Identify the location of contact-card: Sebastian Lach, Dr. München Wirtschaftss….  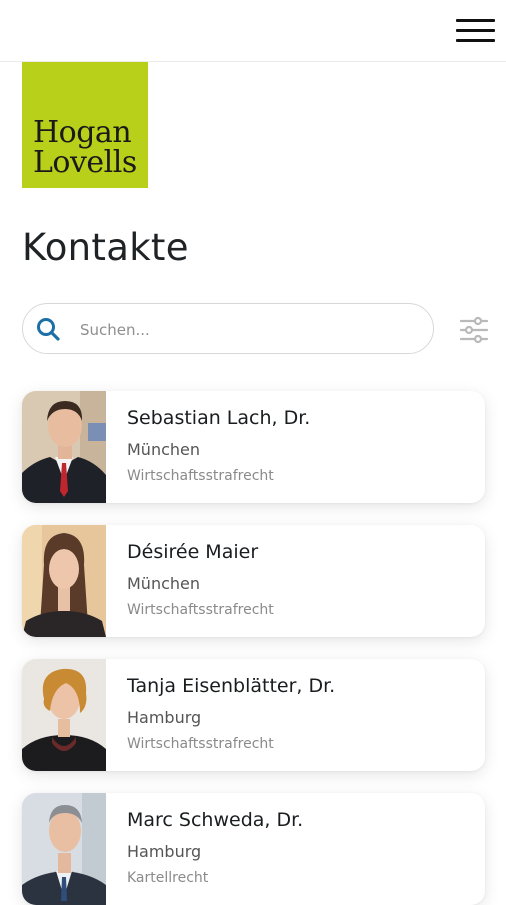
(253, 447).